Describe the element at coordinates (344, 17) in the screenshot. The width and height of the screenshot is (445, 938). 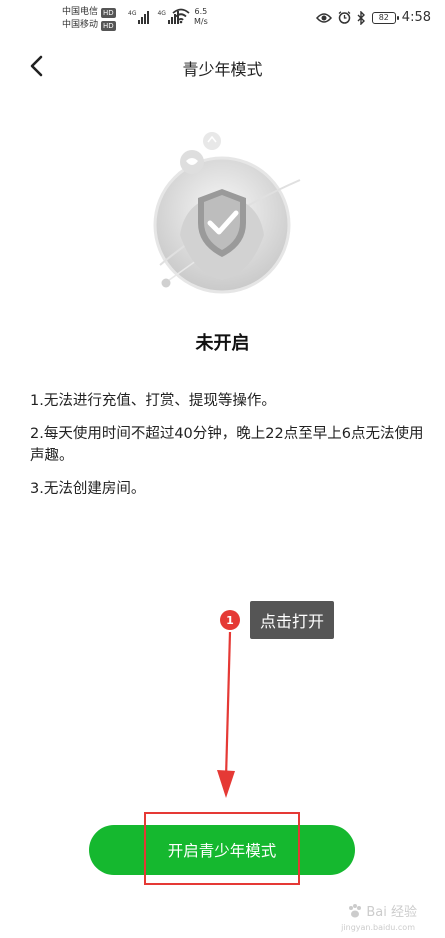
I see `alarm-icon` at that location.